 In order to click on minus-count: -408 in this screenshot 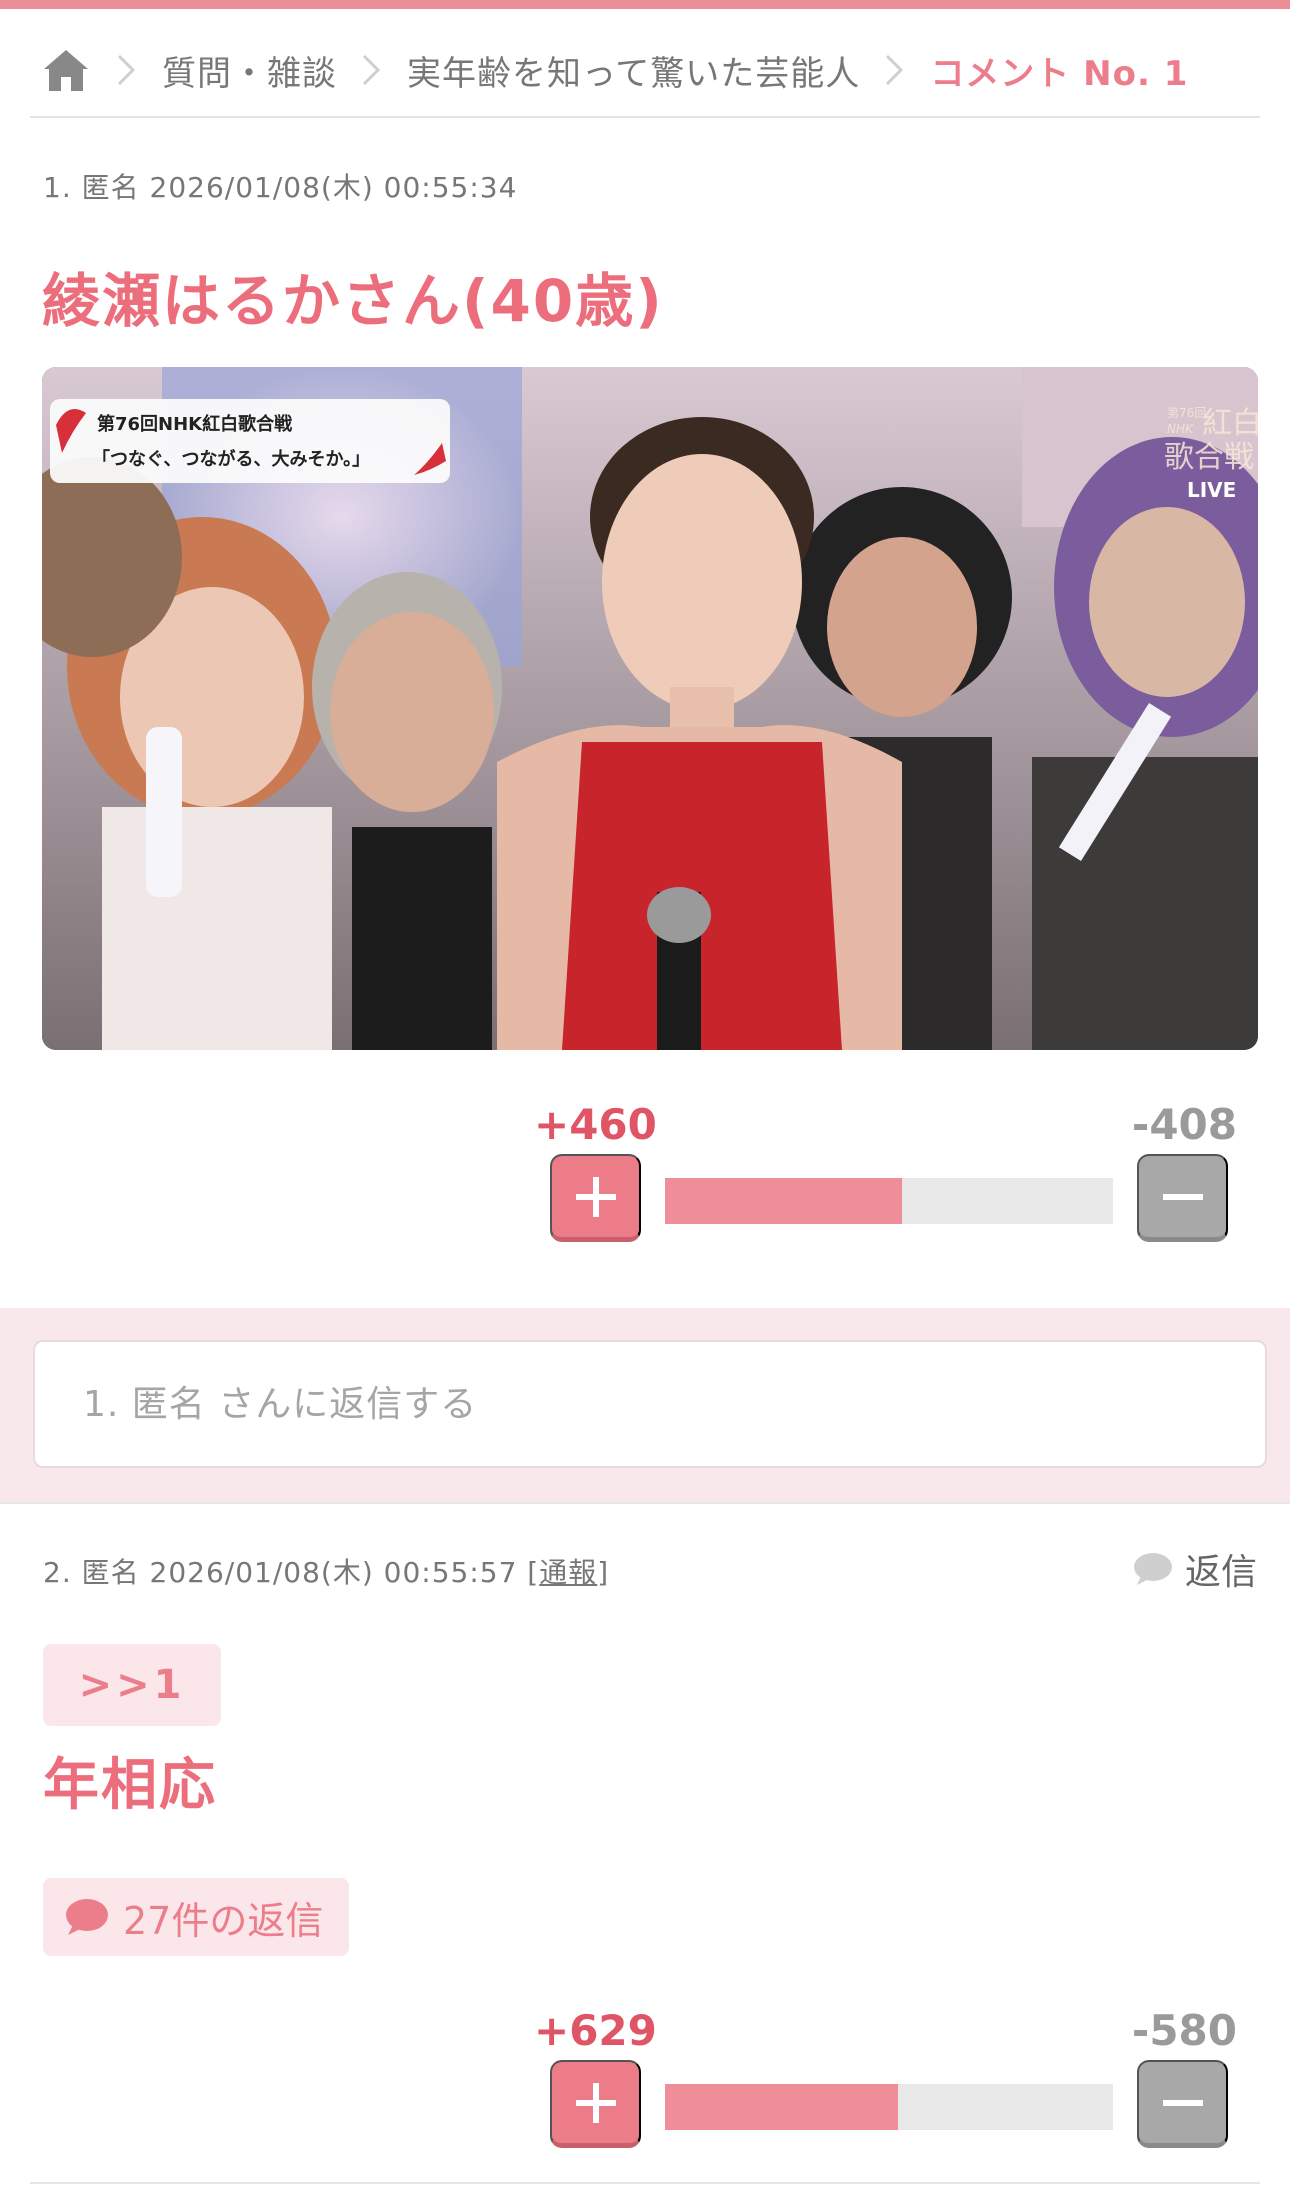, I will do `click(1184, 1124)`.